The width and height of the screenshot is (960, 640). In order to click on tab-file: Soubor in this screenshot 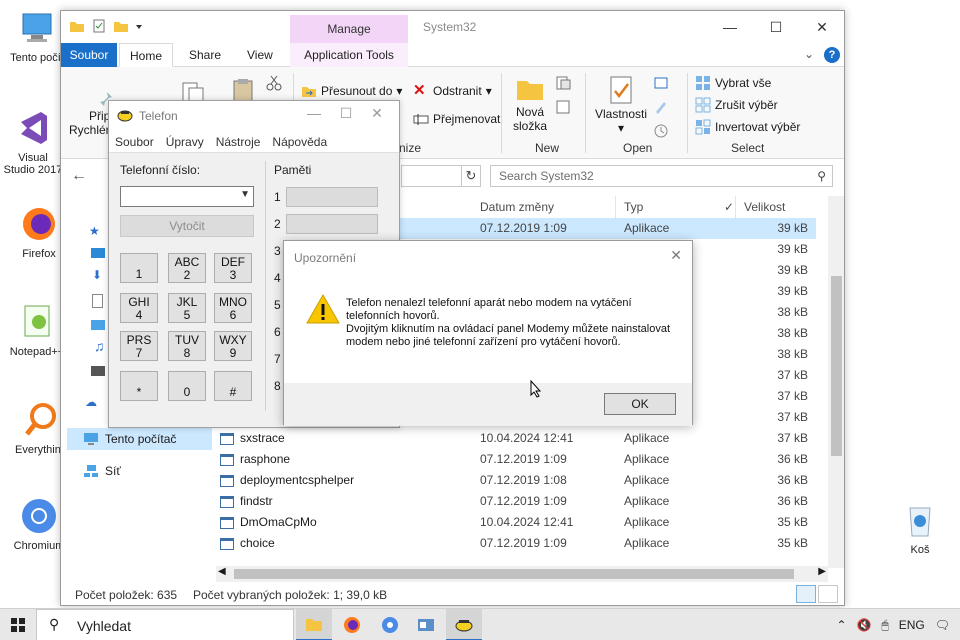, I will do `click(89, 55)`.